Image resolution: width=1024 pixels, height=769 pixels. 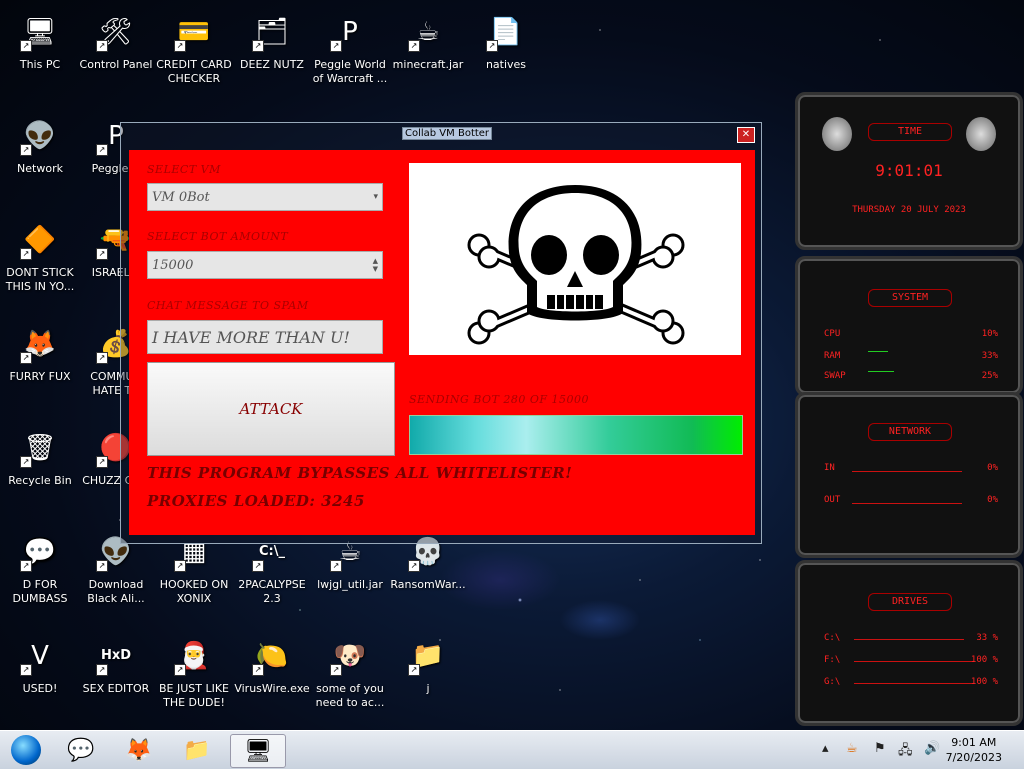 I want to click on drives-widget: DRIVES C:\ 33 % F:\ 100 % G:\ 100 %, so click(x=909, y=643).